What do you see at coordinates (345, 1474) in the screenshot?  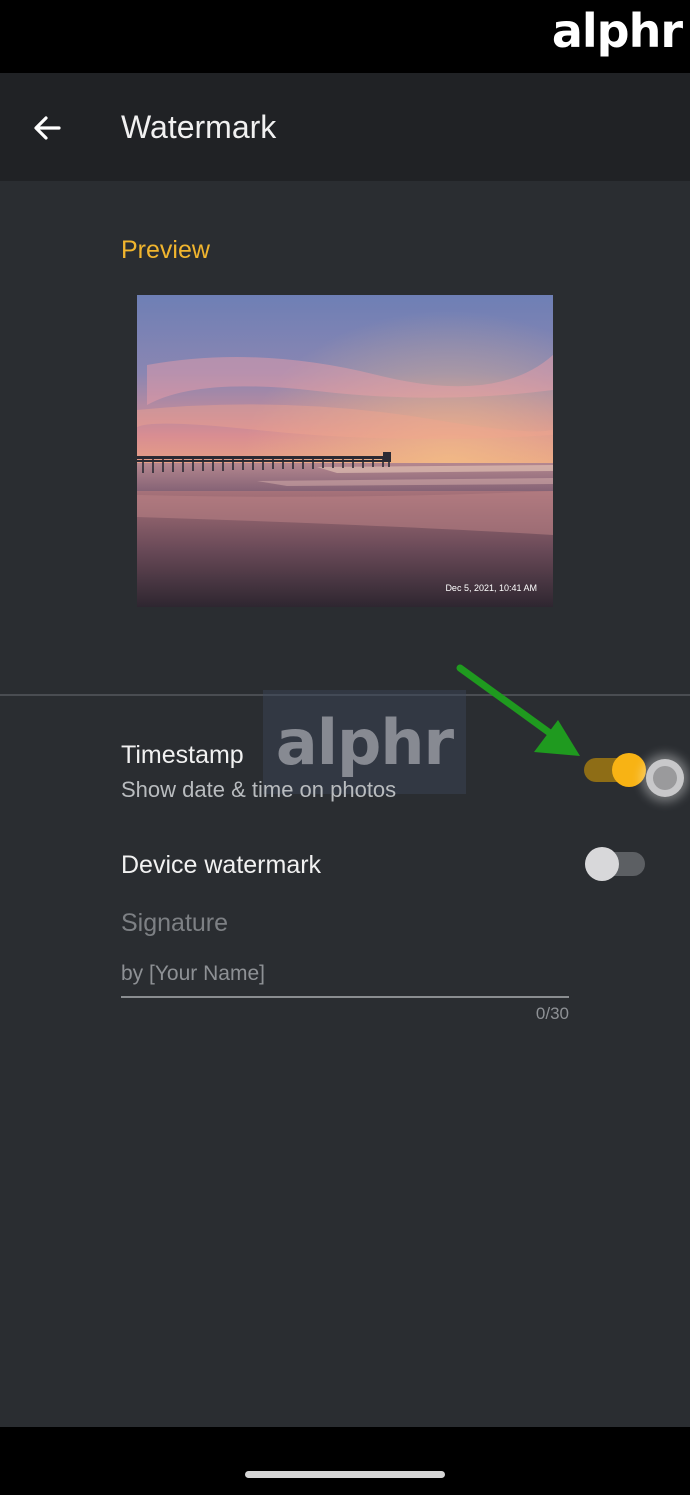 I see `home-gesture-handle` at bounding box center [345, 1474].